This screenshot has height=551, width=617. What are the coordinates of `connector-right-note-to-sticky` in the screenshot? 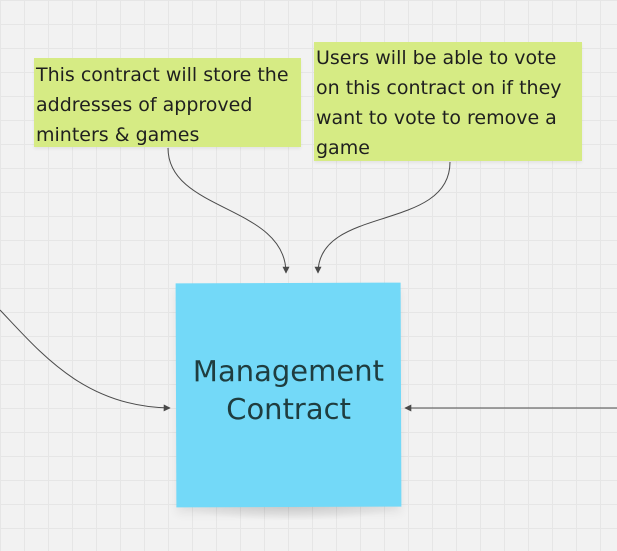 It's located at (382, 217).